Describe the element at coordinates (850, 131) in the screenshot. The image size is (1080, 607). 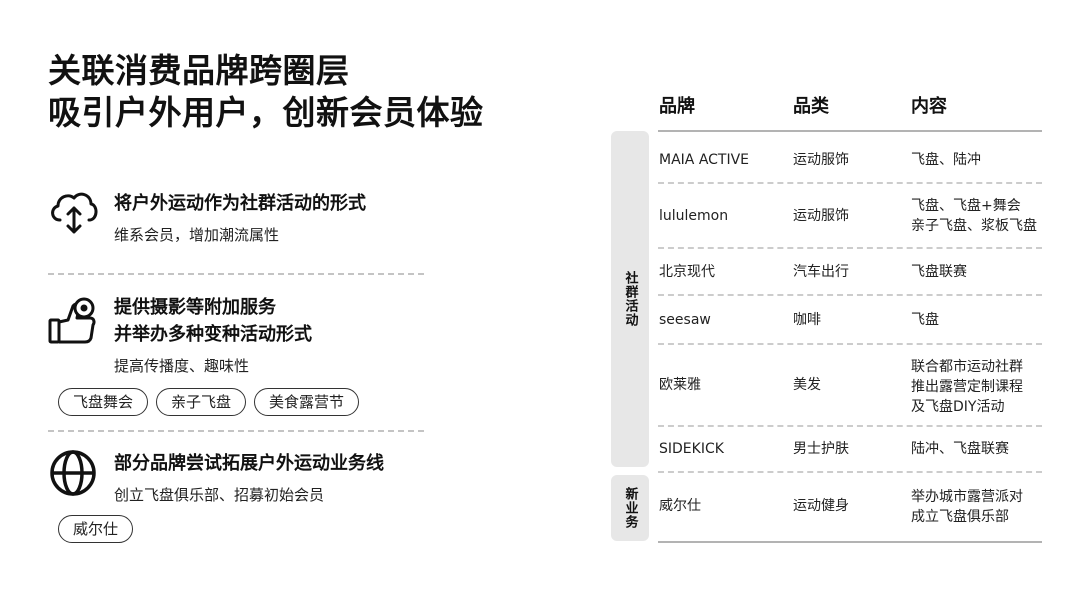
I see `table-header-rule` at that location.